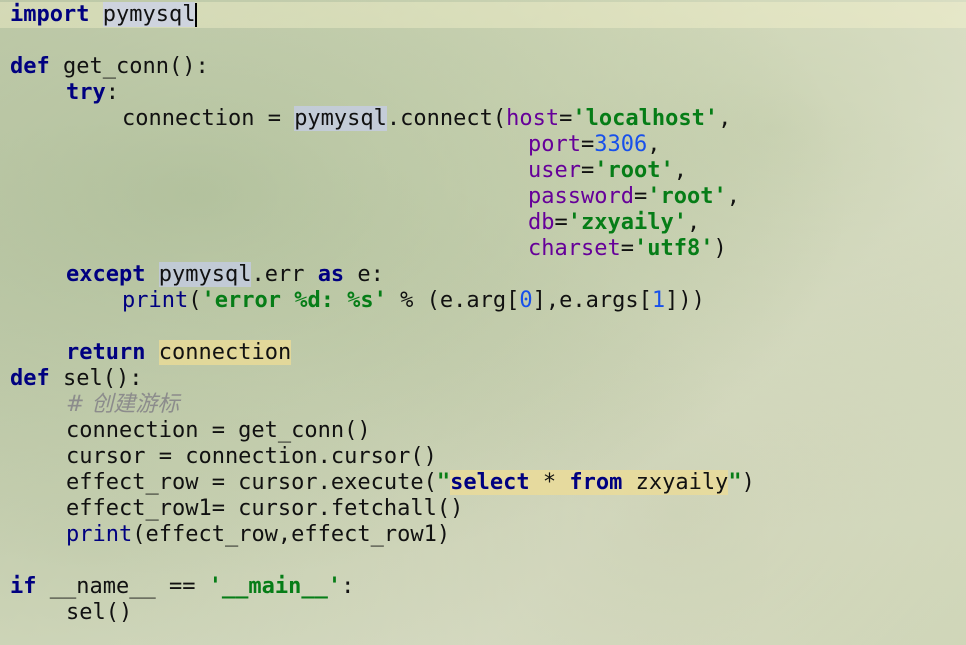 The width and height of the screenshot is (966, 645). I want to click on statement: connection = get_conn(), so click(218, 430).